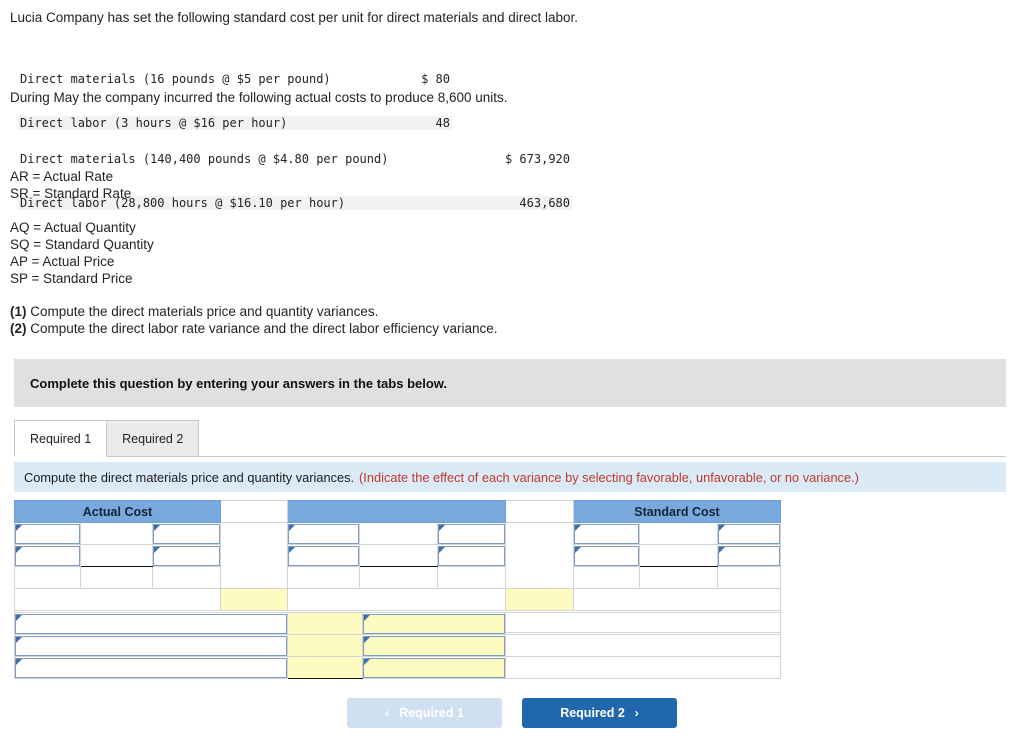 The width and height of the screenshot is (1024, 741). I want to click on subtotal-middle-right, so click(471, 577).